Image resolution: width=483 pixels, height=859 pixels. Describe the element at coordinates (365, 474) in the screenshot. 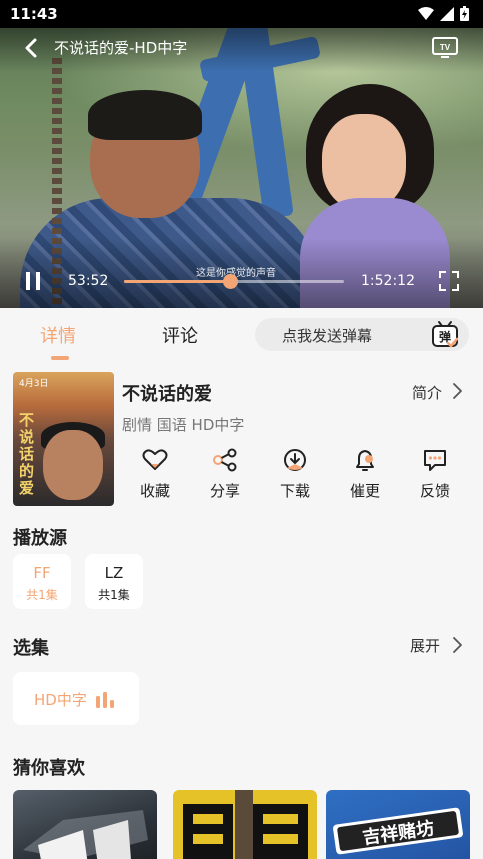

I see `urge-update-button: 催更` at that location.